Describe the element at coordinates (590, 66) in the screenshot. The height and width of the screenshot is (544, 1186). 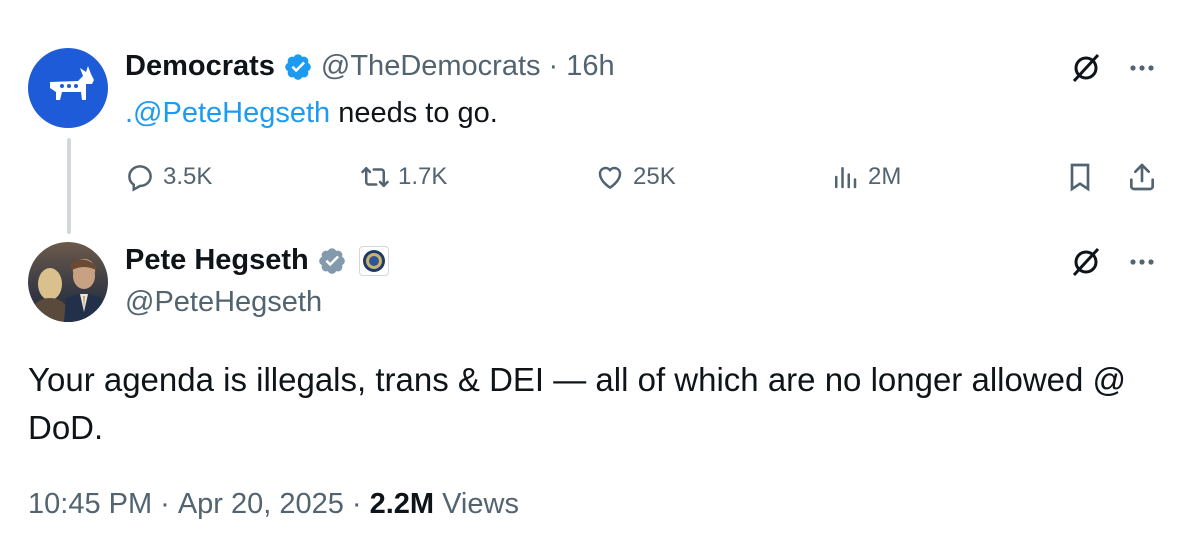
I see `timestamp: 16h` at that location.